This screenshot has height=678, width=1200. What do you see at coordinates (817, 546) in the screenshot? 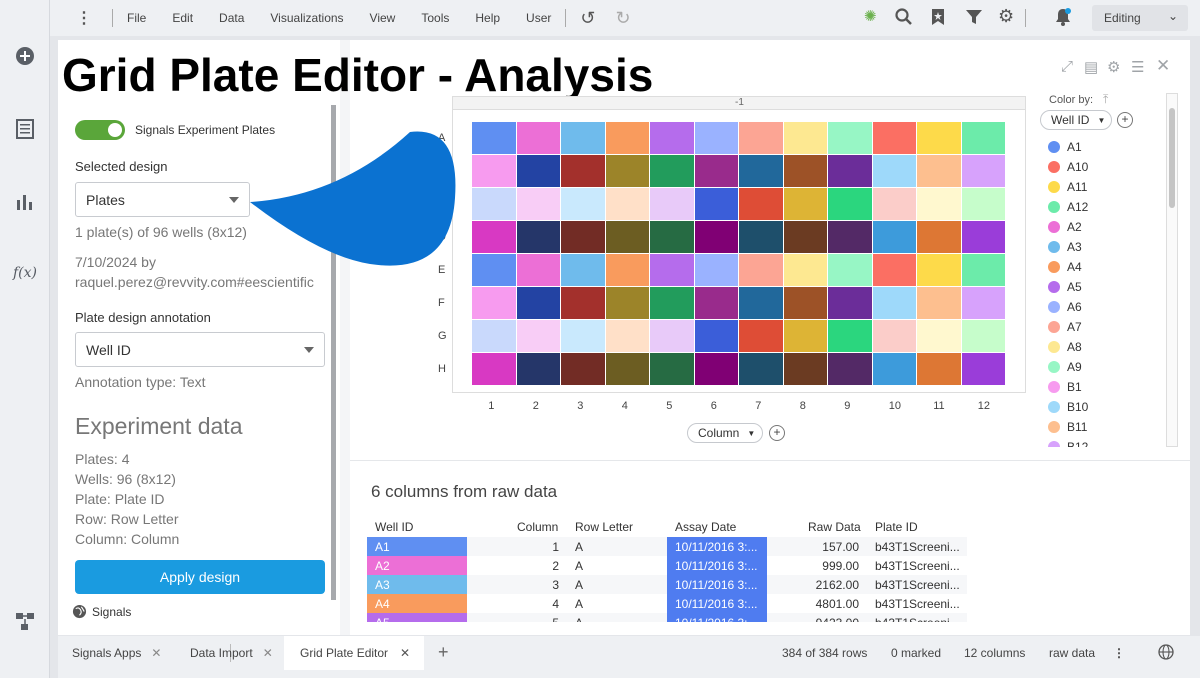
I see `cell-raw-data: 157.00` at bounding box center [817, 546].